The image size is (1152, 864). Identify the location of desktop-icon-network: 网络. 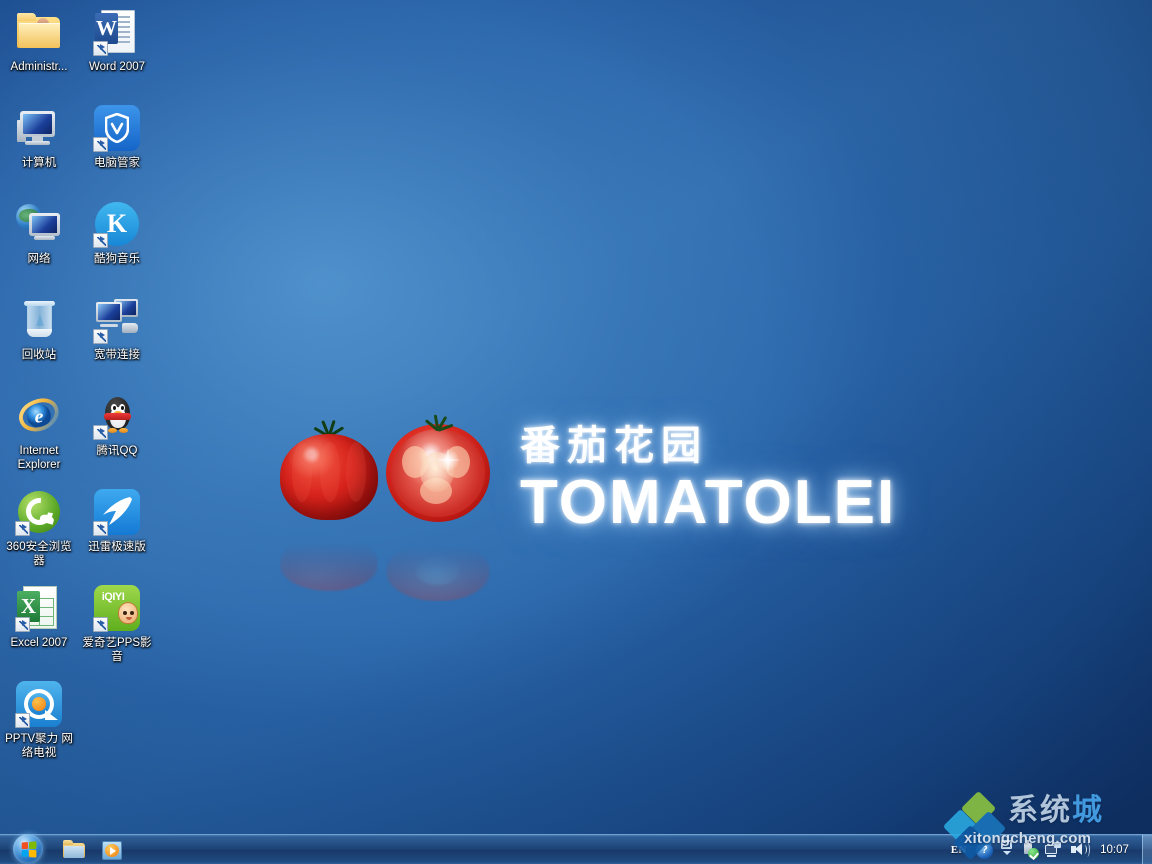
(39, 244).